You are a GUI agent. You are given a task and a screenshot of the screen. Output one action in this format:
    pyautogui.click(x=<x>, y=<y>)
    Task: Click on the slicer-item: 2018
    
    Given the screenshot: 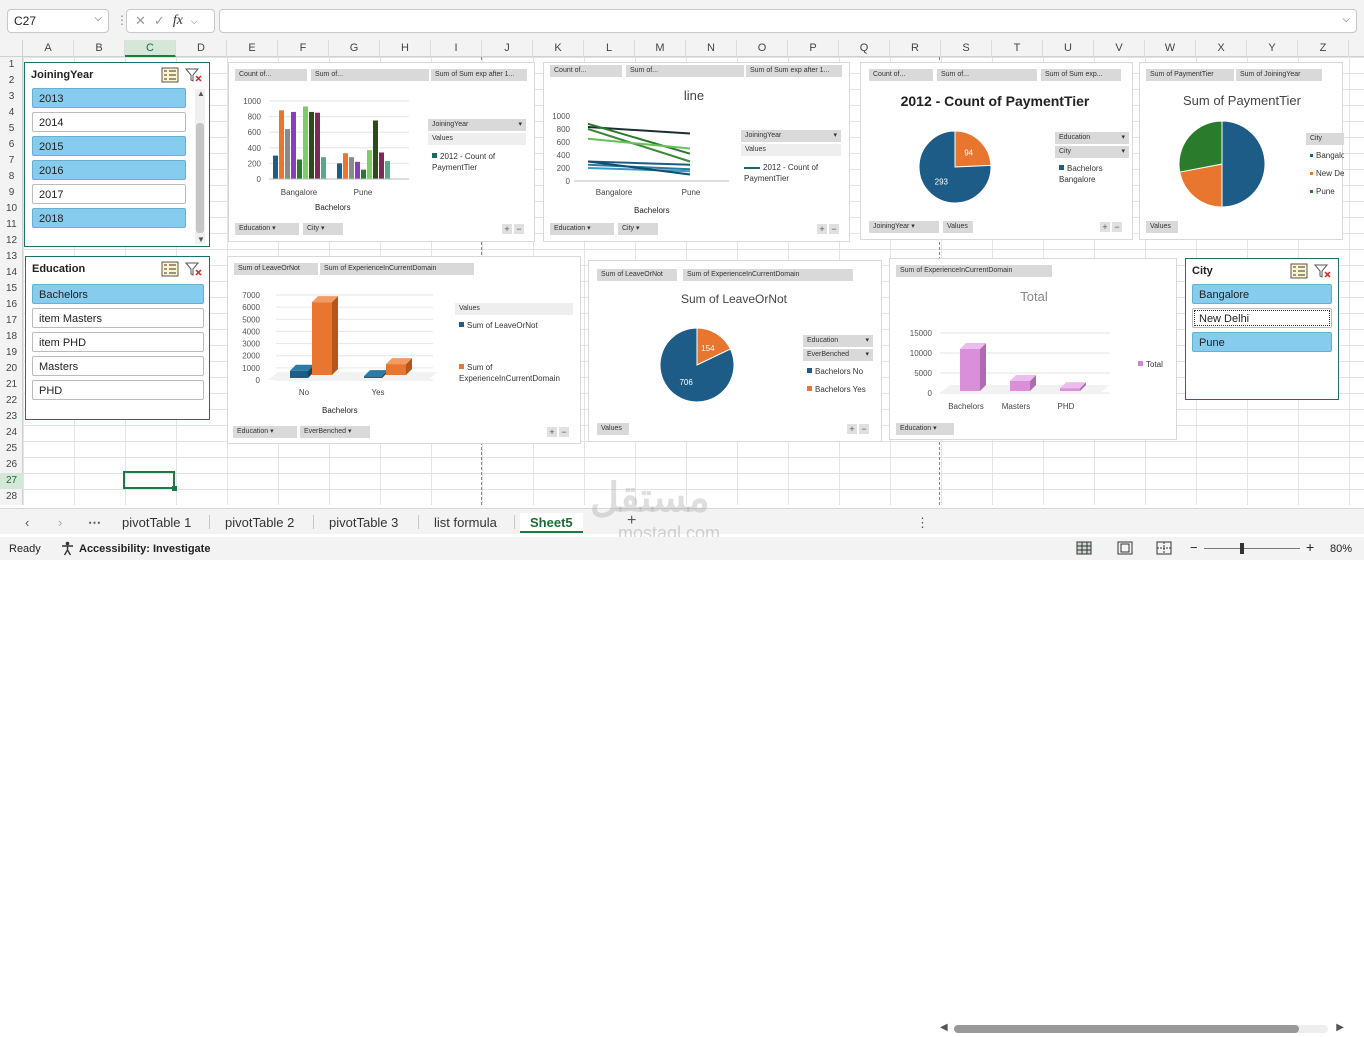 What is the action you would take?
    pyautogui.click(x=109, y=218)
    